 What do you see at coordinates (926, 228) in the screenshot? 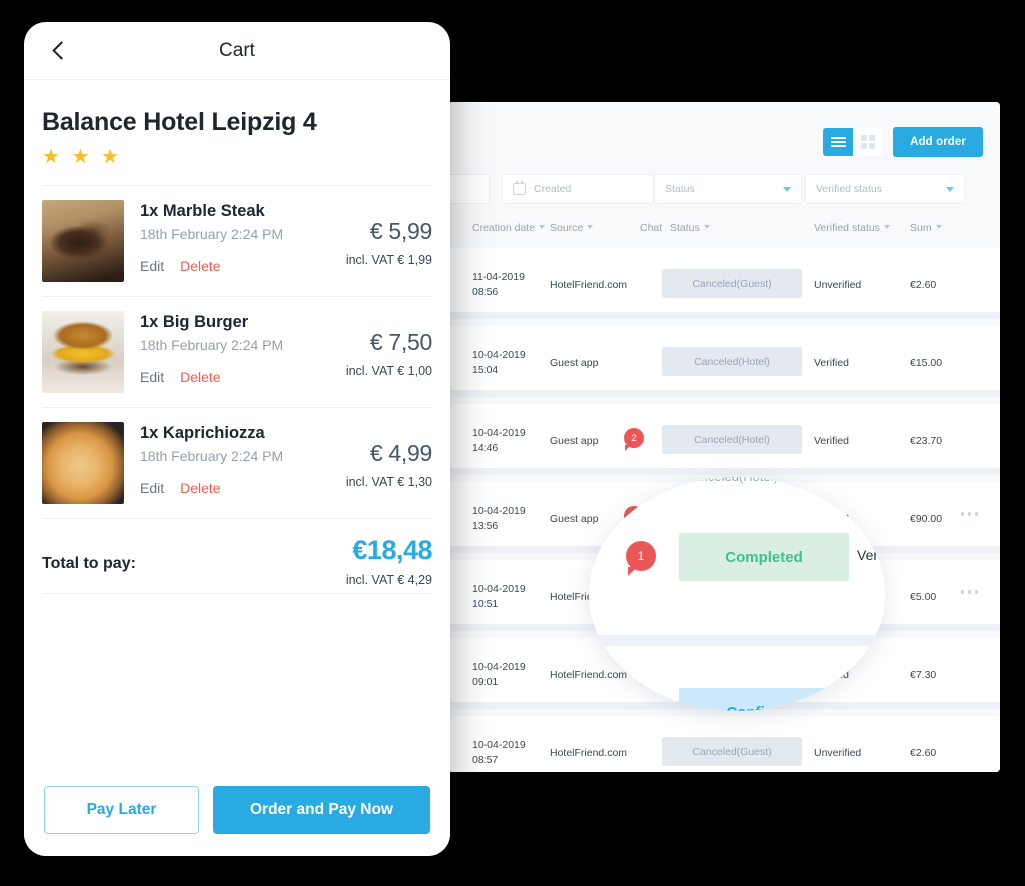
I see `column-header-sum: Sum` at bounding box center [926, 228].